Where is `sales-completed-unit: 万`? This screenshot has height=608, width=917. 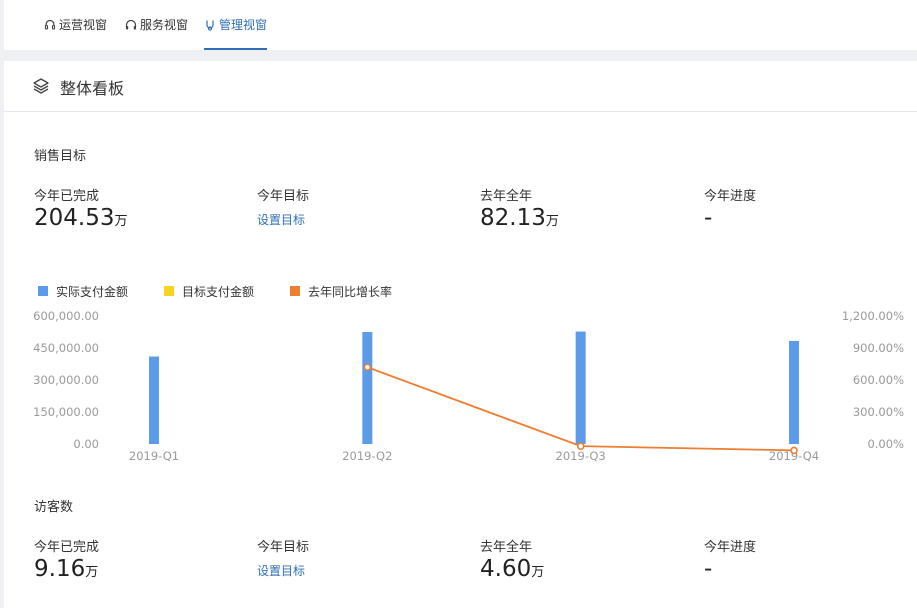
sales-completed-unit: 万 is located at coordinates (121, 221).